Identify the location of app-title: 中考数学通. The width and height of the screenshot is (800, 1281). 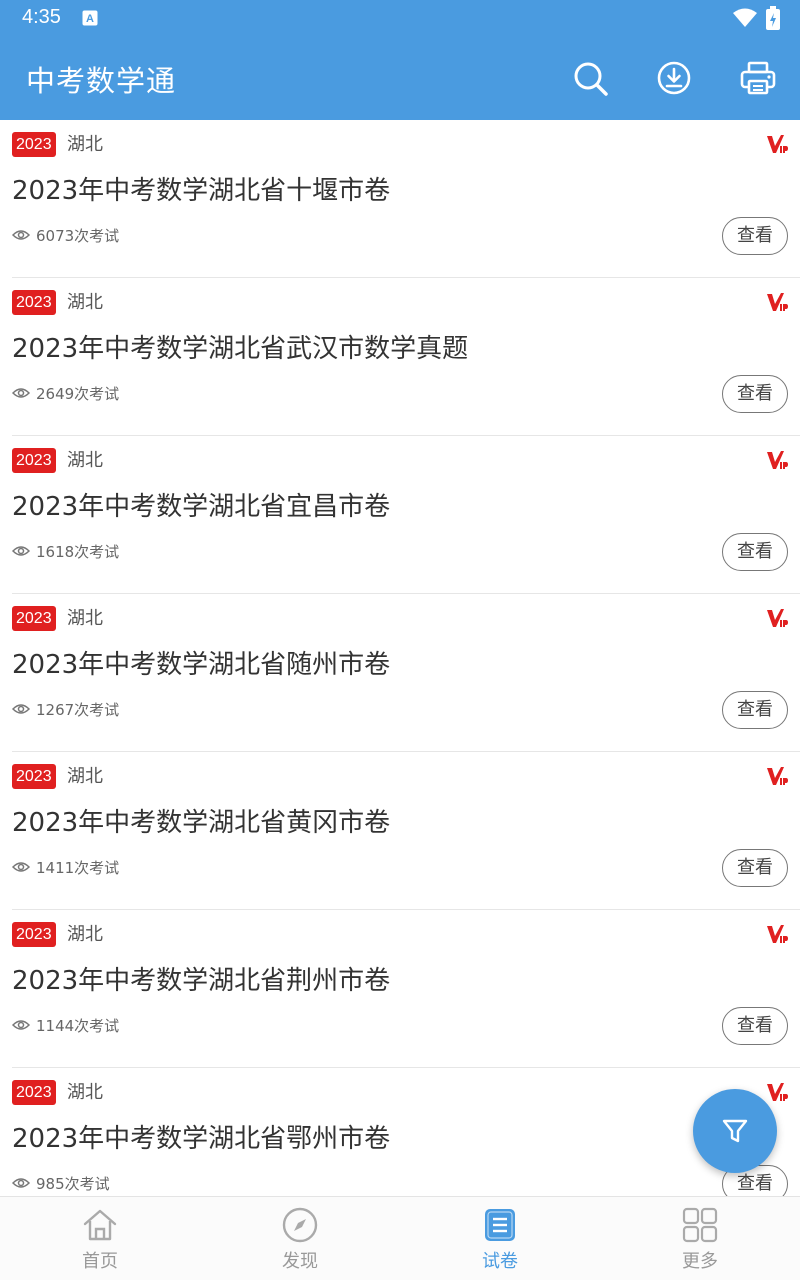
(101, 81).